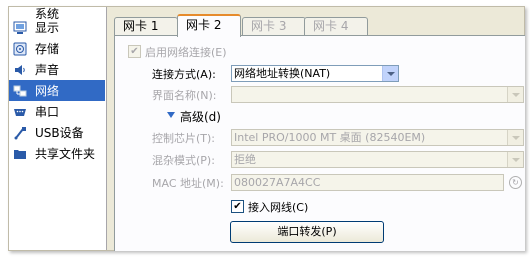 The width and height of the screenshot is (530, 257). I want to click on sidebar-item-label: 网络, so click(47, 91).